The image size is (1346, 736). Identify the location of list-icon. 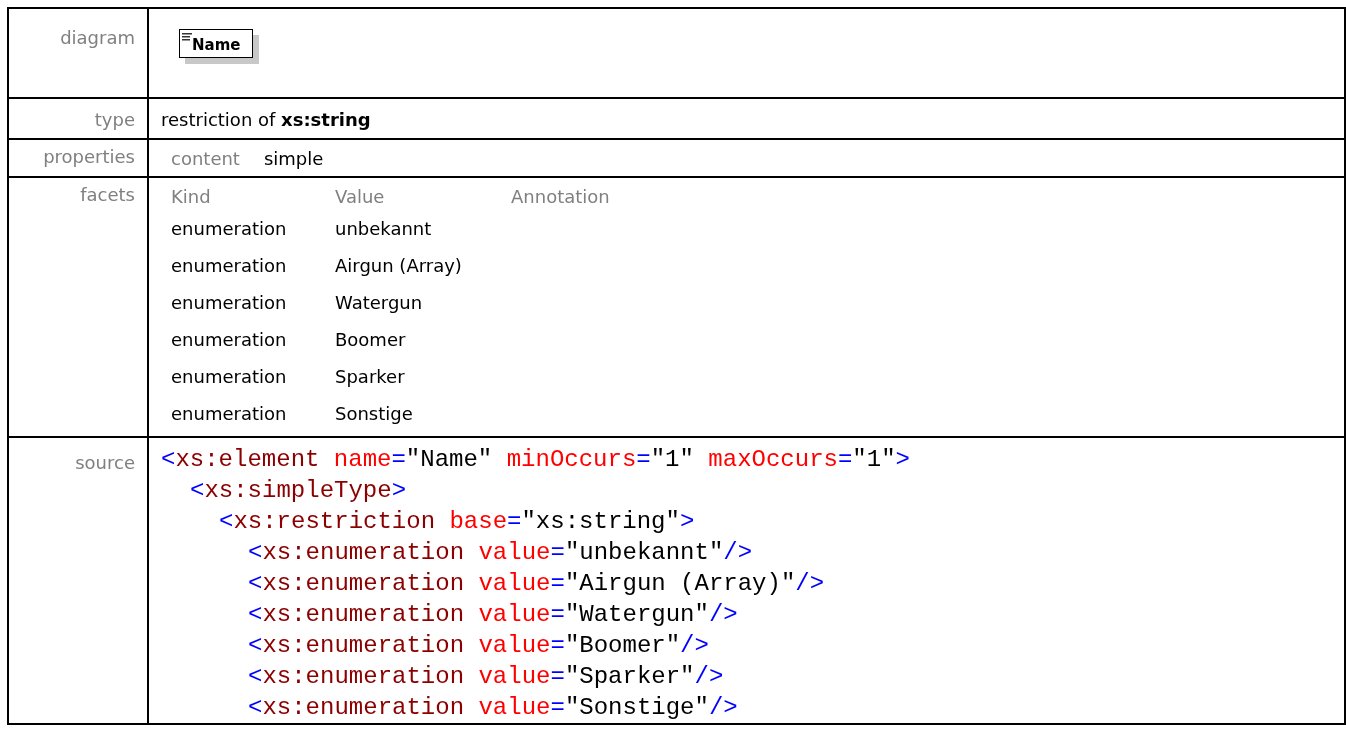
(187, 37).